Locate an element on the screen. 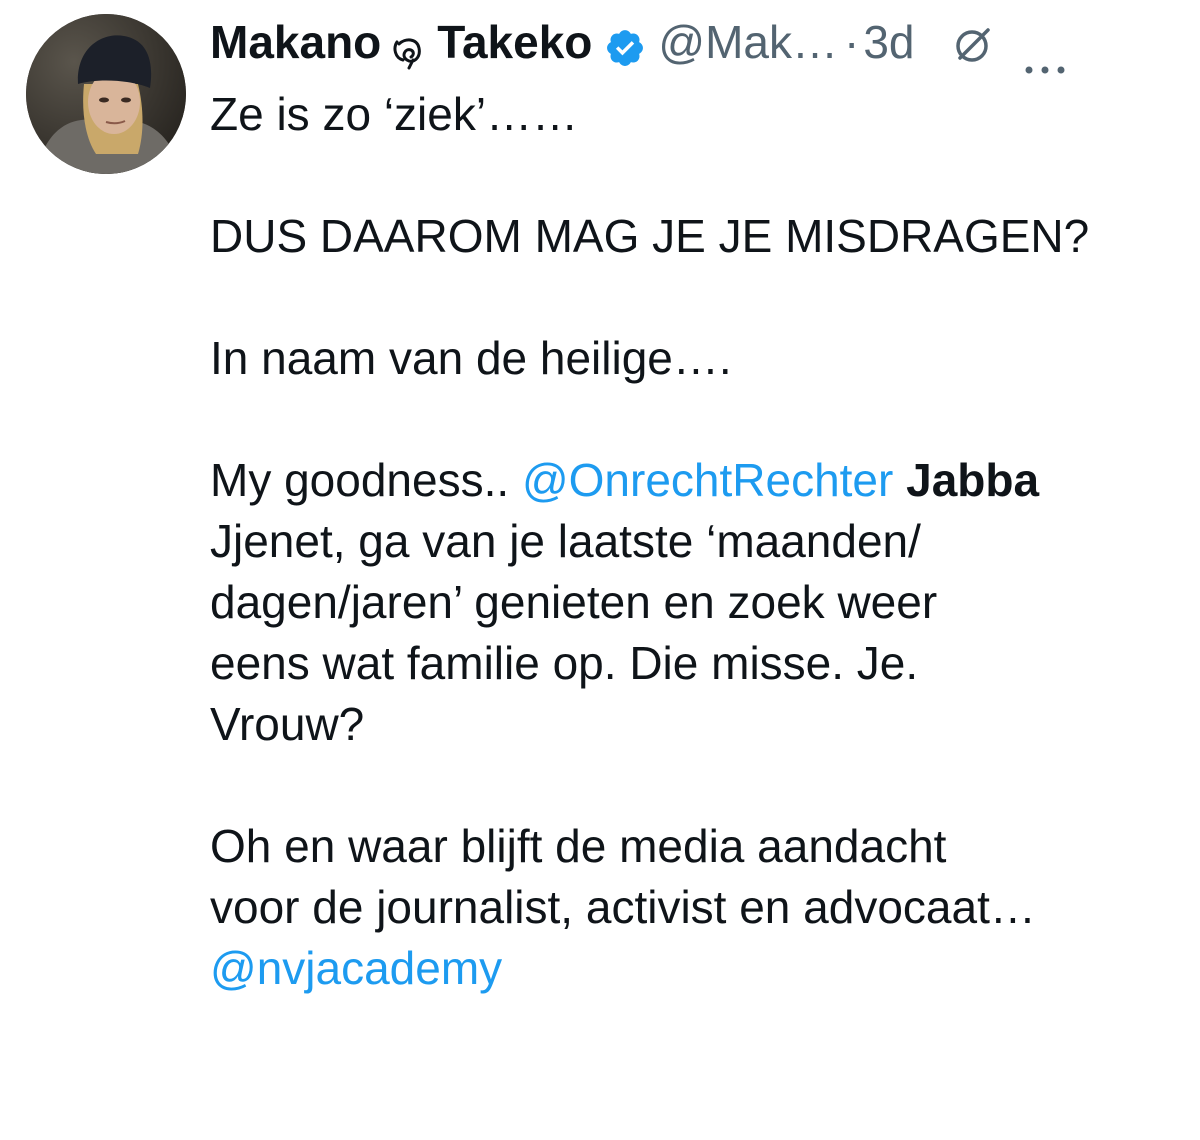 The width and height of the screenshot is (1200, 1140). tweet-line: Vrouw? is located at coordinates (287, 724).